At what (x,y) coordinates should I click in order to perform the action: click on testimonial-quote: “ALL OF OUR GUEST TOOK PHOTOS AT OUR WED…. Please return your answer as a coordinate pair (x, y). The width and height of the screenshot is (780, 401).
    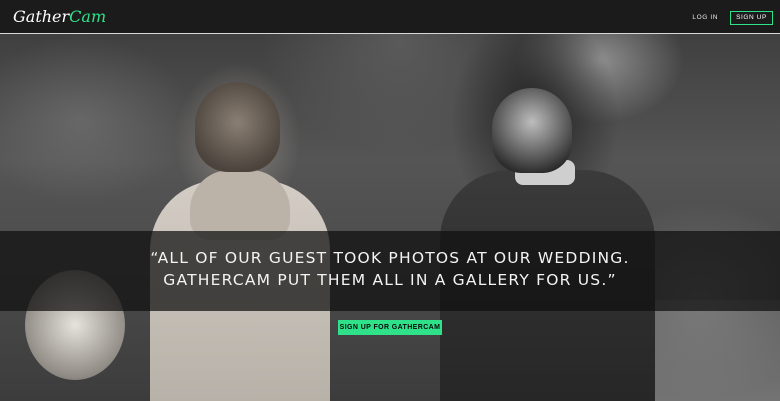
    Looking at the image, I should click on (390, 269).